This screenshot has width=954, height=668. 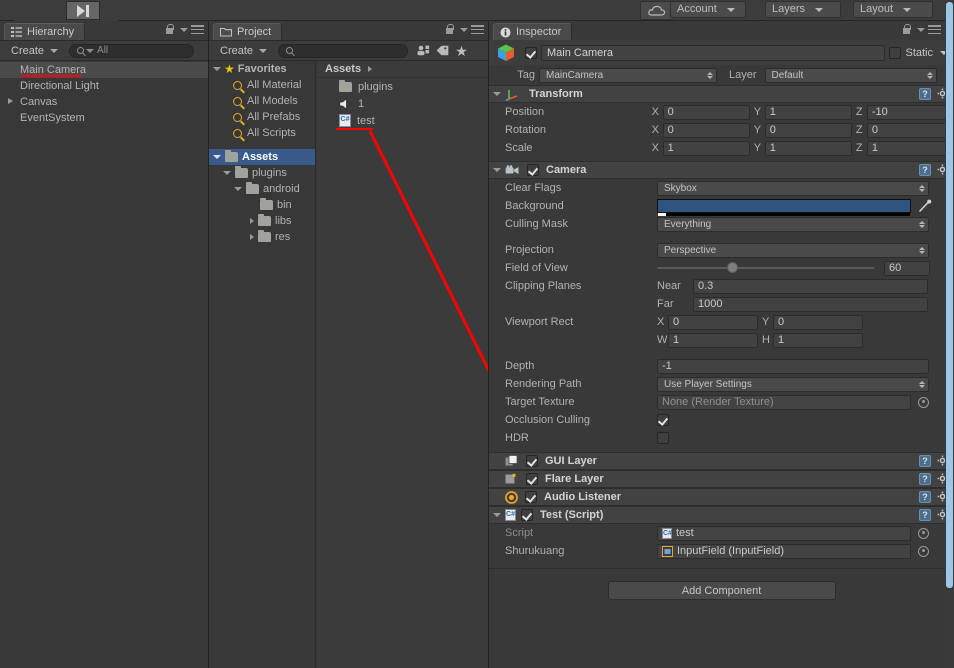 I want to click on culling-mask-dropdown: Everything, so click(x=793, y=224).